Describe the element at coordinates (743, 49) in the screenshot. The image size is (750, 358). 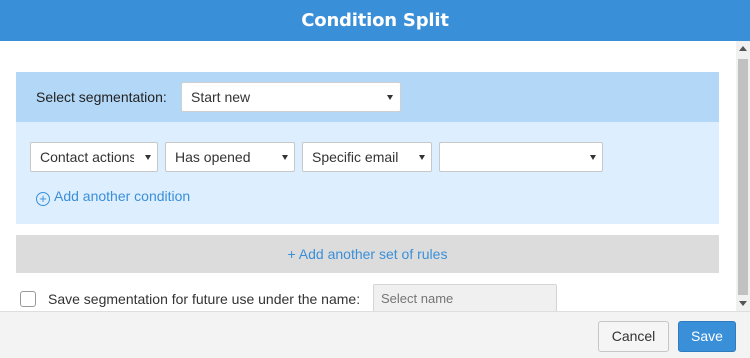
I see `scroll-up-icon` at that location.